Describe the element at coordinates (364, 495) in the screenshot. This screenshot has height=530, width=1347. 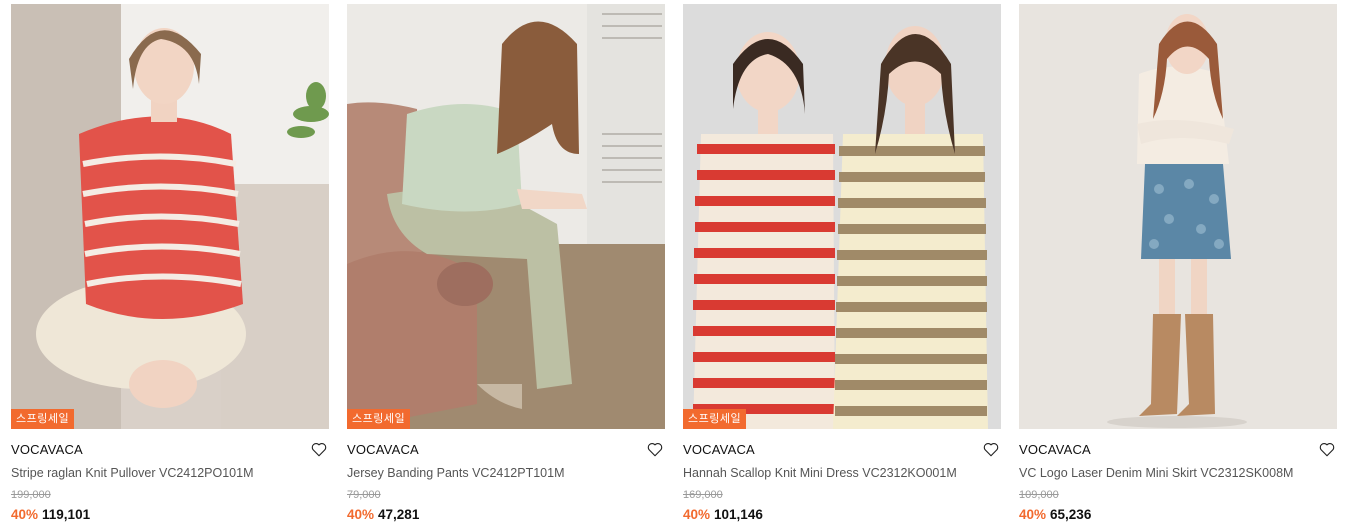
I see `original-price: 79,000` at that location.